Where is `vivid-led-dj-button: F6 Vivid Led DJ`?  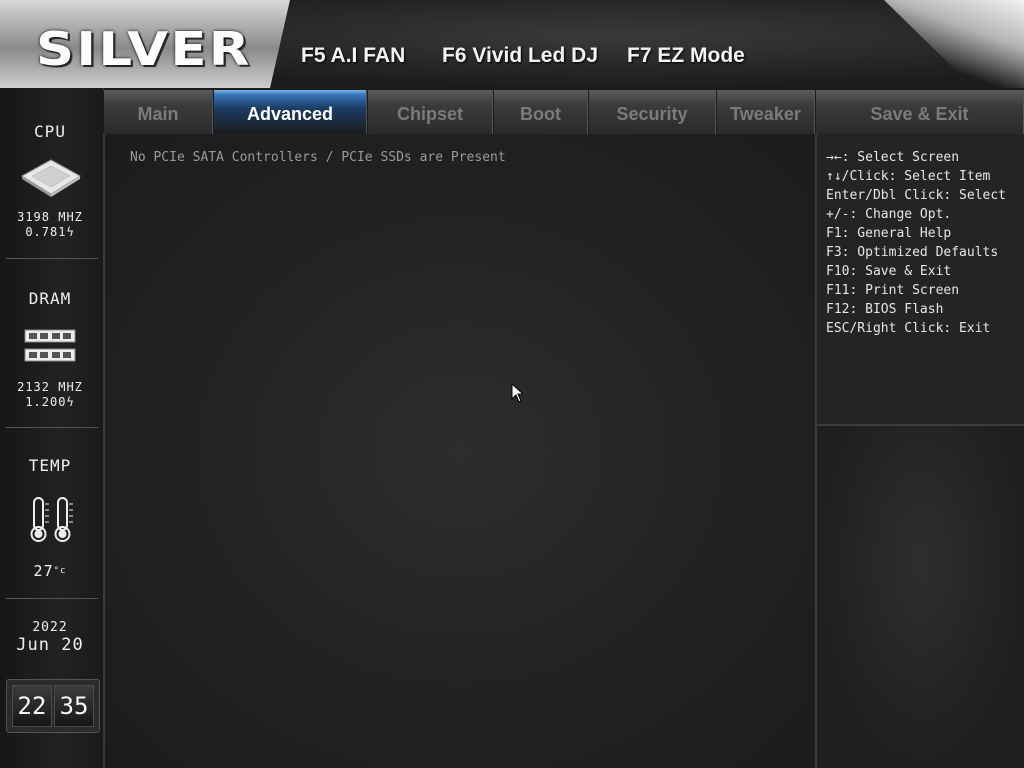 vivid-led-dj-button: F6 Vivid Led DJ is located at coordinates (520, 56).